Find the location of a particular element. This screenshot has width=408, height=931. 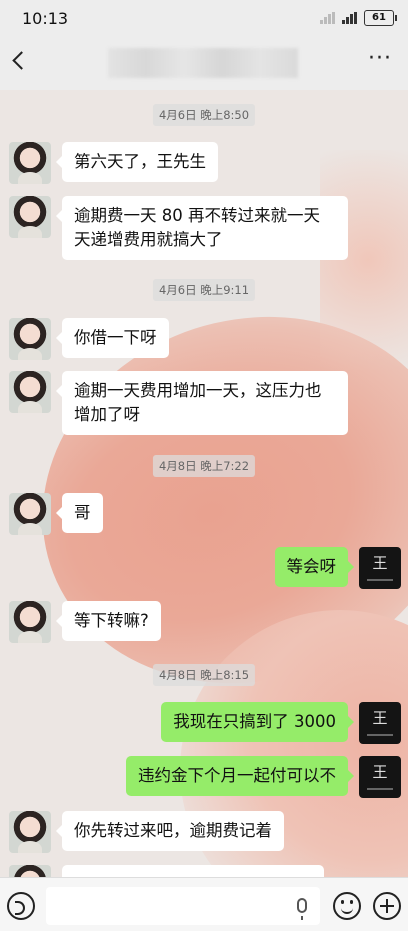

status-bar: 10:13 61 is located at coordinates (204, 18).